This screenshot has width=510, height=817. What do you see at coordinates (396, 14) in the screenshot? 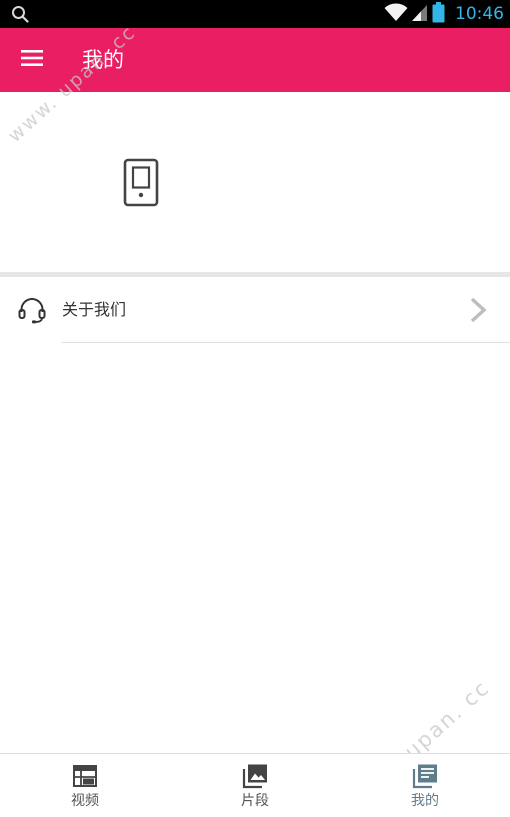
I see `wifi-icon` at bounding box center [396, 14].